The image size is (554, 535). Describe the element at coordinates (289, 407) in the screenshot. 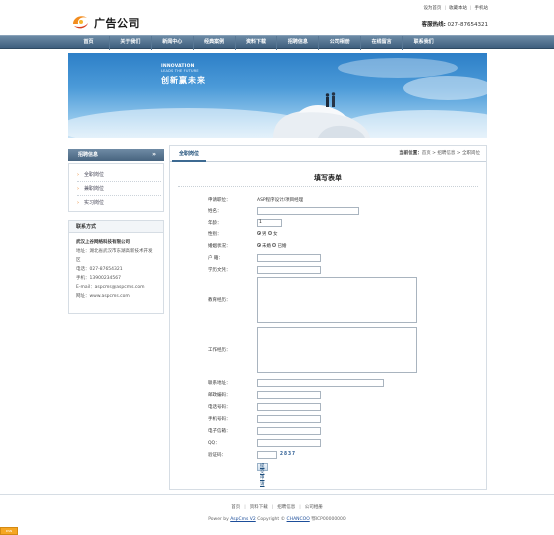

I see `phone-input` at that location.